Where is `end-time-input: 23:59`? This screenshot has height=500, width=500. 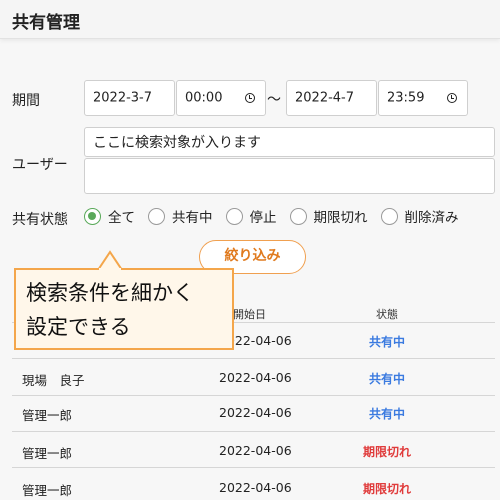 end-time-input: 23:59 is located at coordinates (423, 98).